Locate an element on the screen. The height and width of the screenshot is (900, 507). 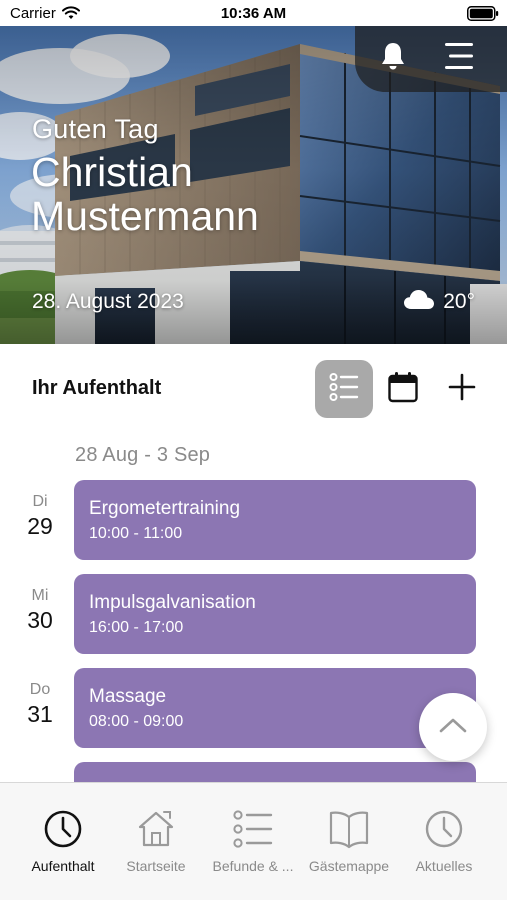
entry-day: 31 is located at coordinates (40, 714).